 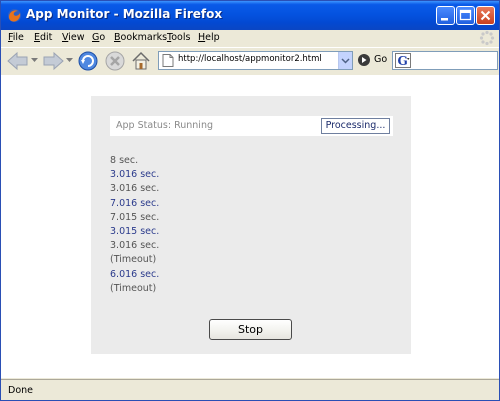 I want to click on go-arrow-icon, so click(x=364, y=60).